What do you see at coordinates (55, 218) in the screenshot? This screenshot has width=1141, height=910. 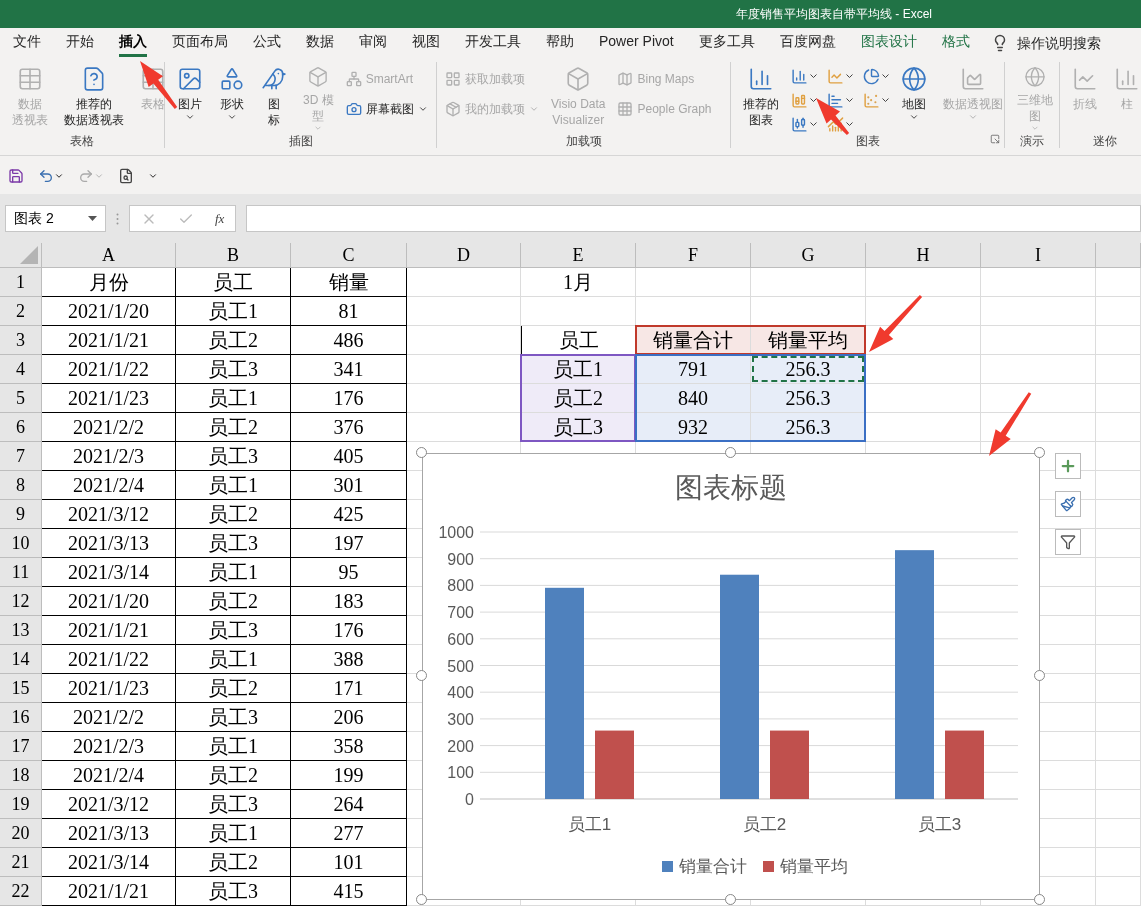 I see `name-box: 图表 2` at bounding box center [55, 218].